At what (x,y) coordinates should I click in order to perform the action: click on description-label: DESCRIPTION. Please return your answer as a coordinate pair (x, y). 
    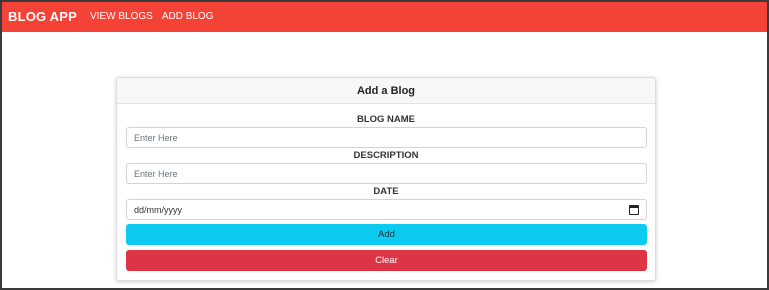
    Looking at the image, I should click on (386, 155).